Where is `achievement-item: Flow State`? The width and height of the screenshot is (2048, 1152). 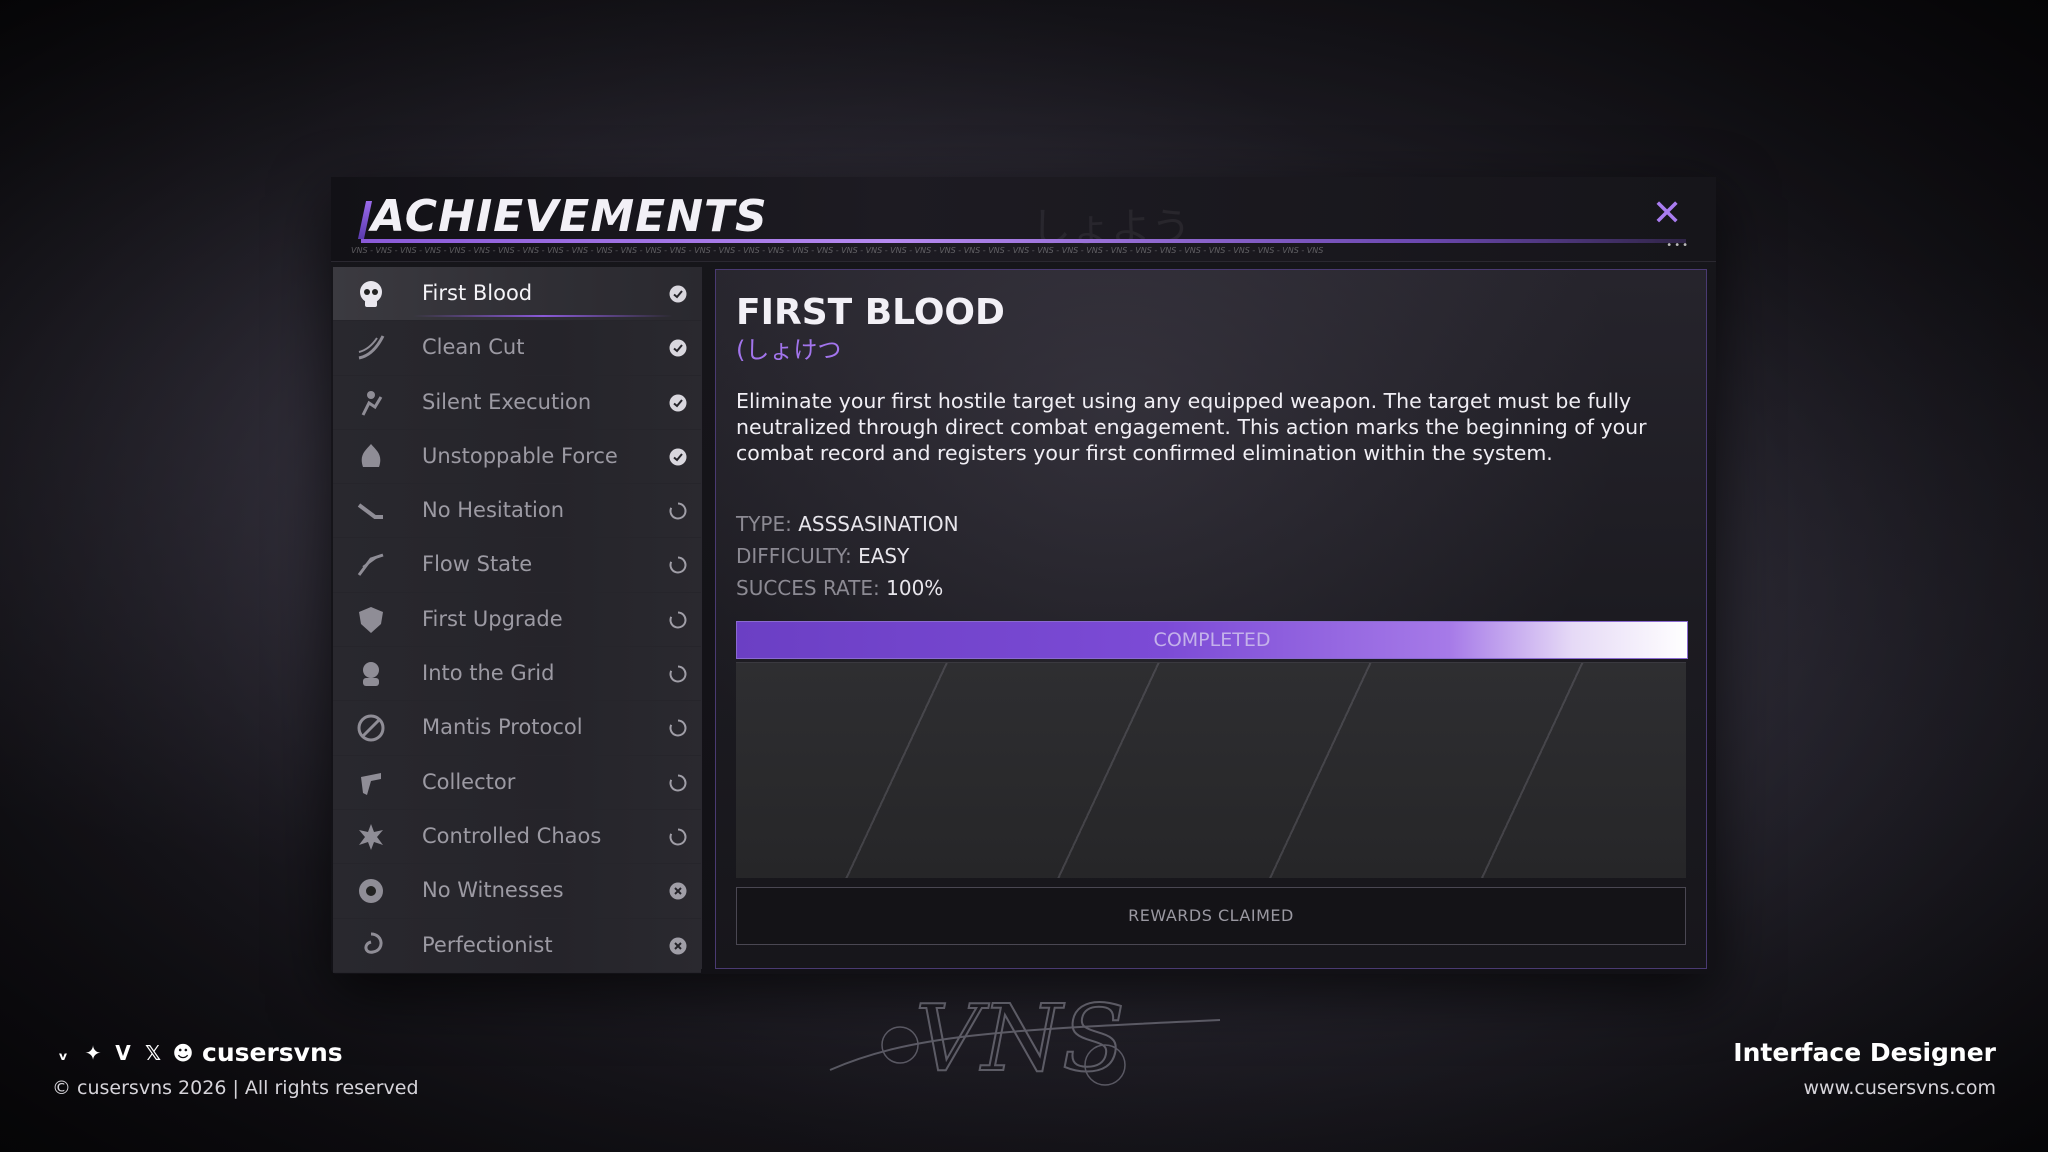
achievement-item: Flow State is located at coordinates (517, 565).